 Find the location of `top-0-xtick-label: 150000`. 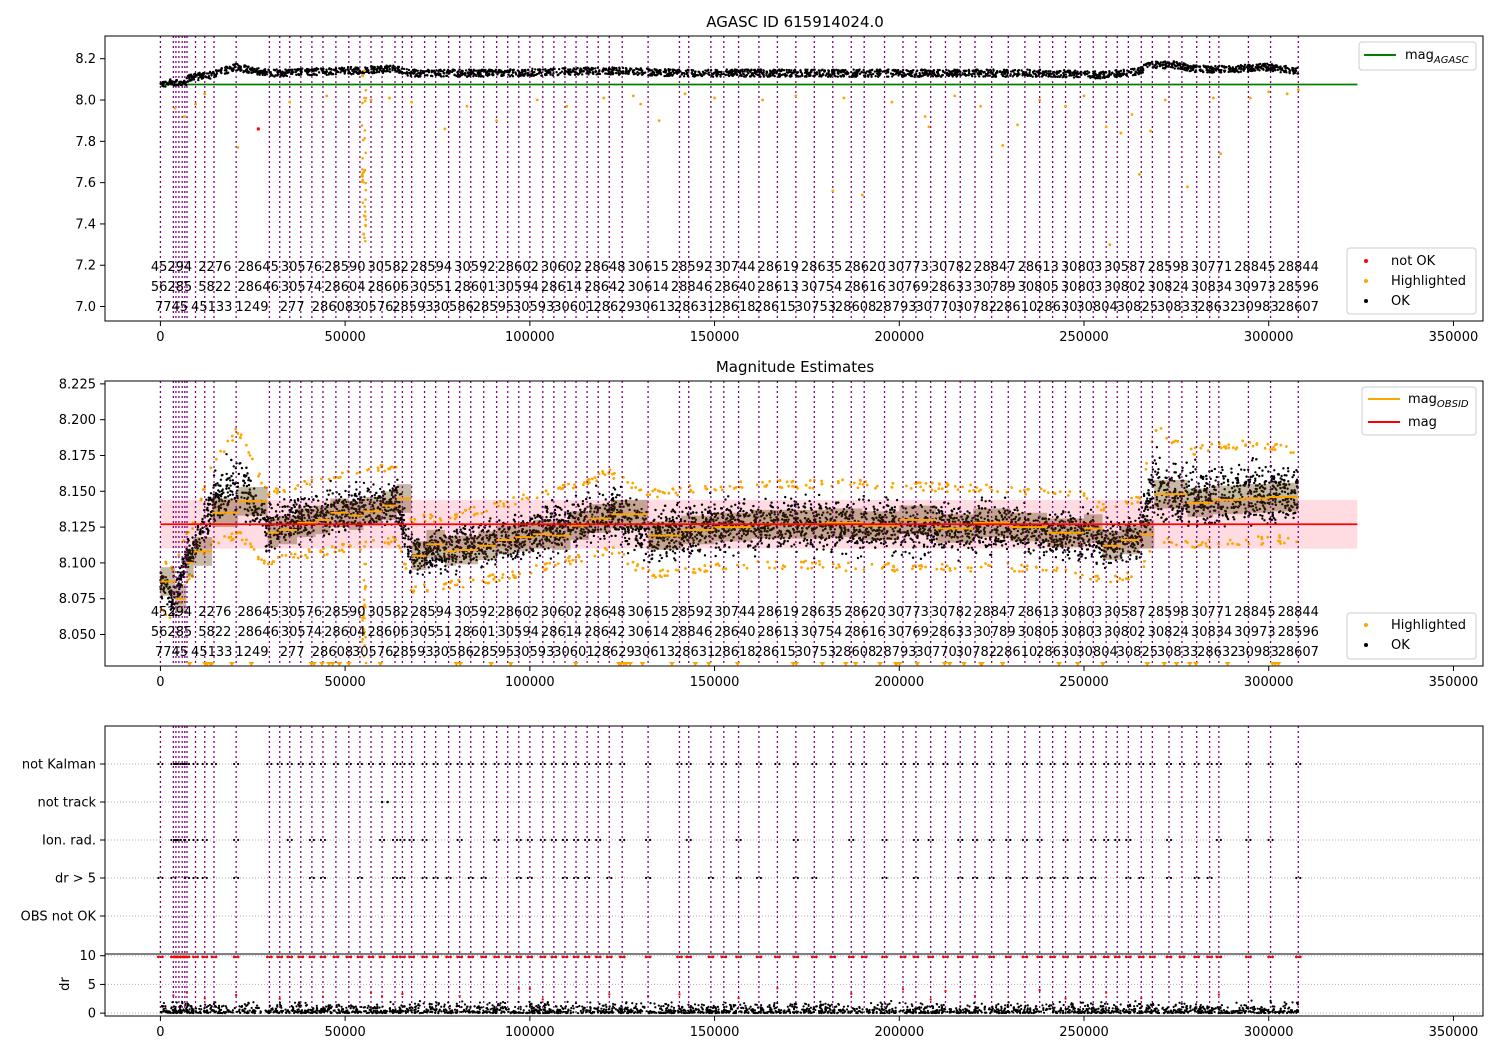

top-0-xtick-label: 150000 is located at coordinates (715, 337).